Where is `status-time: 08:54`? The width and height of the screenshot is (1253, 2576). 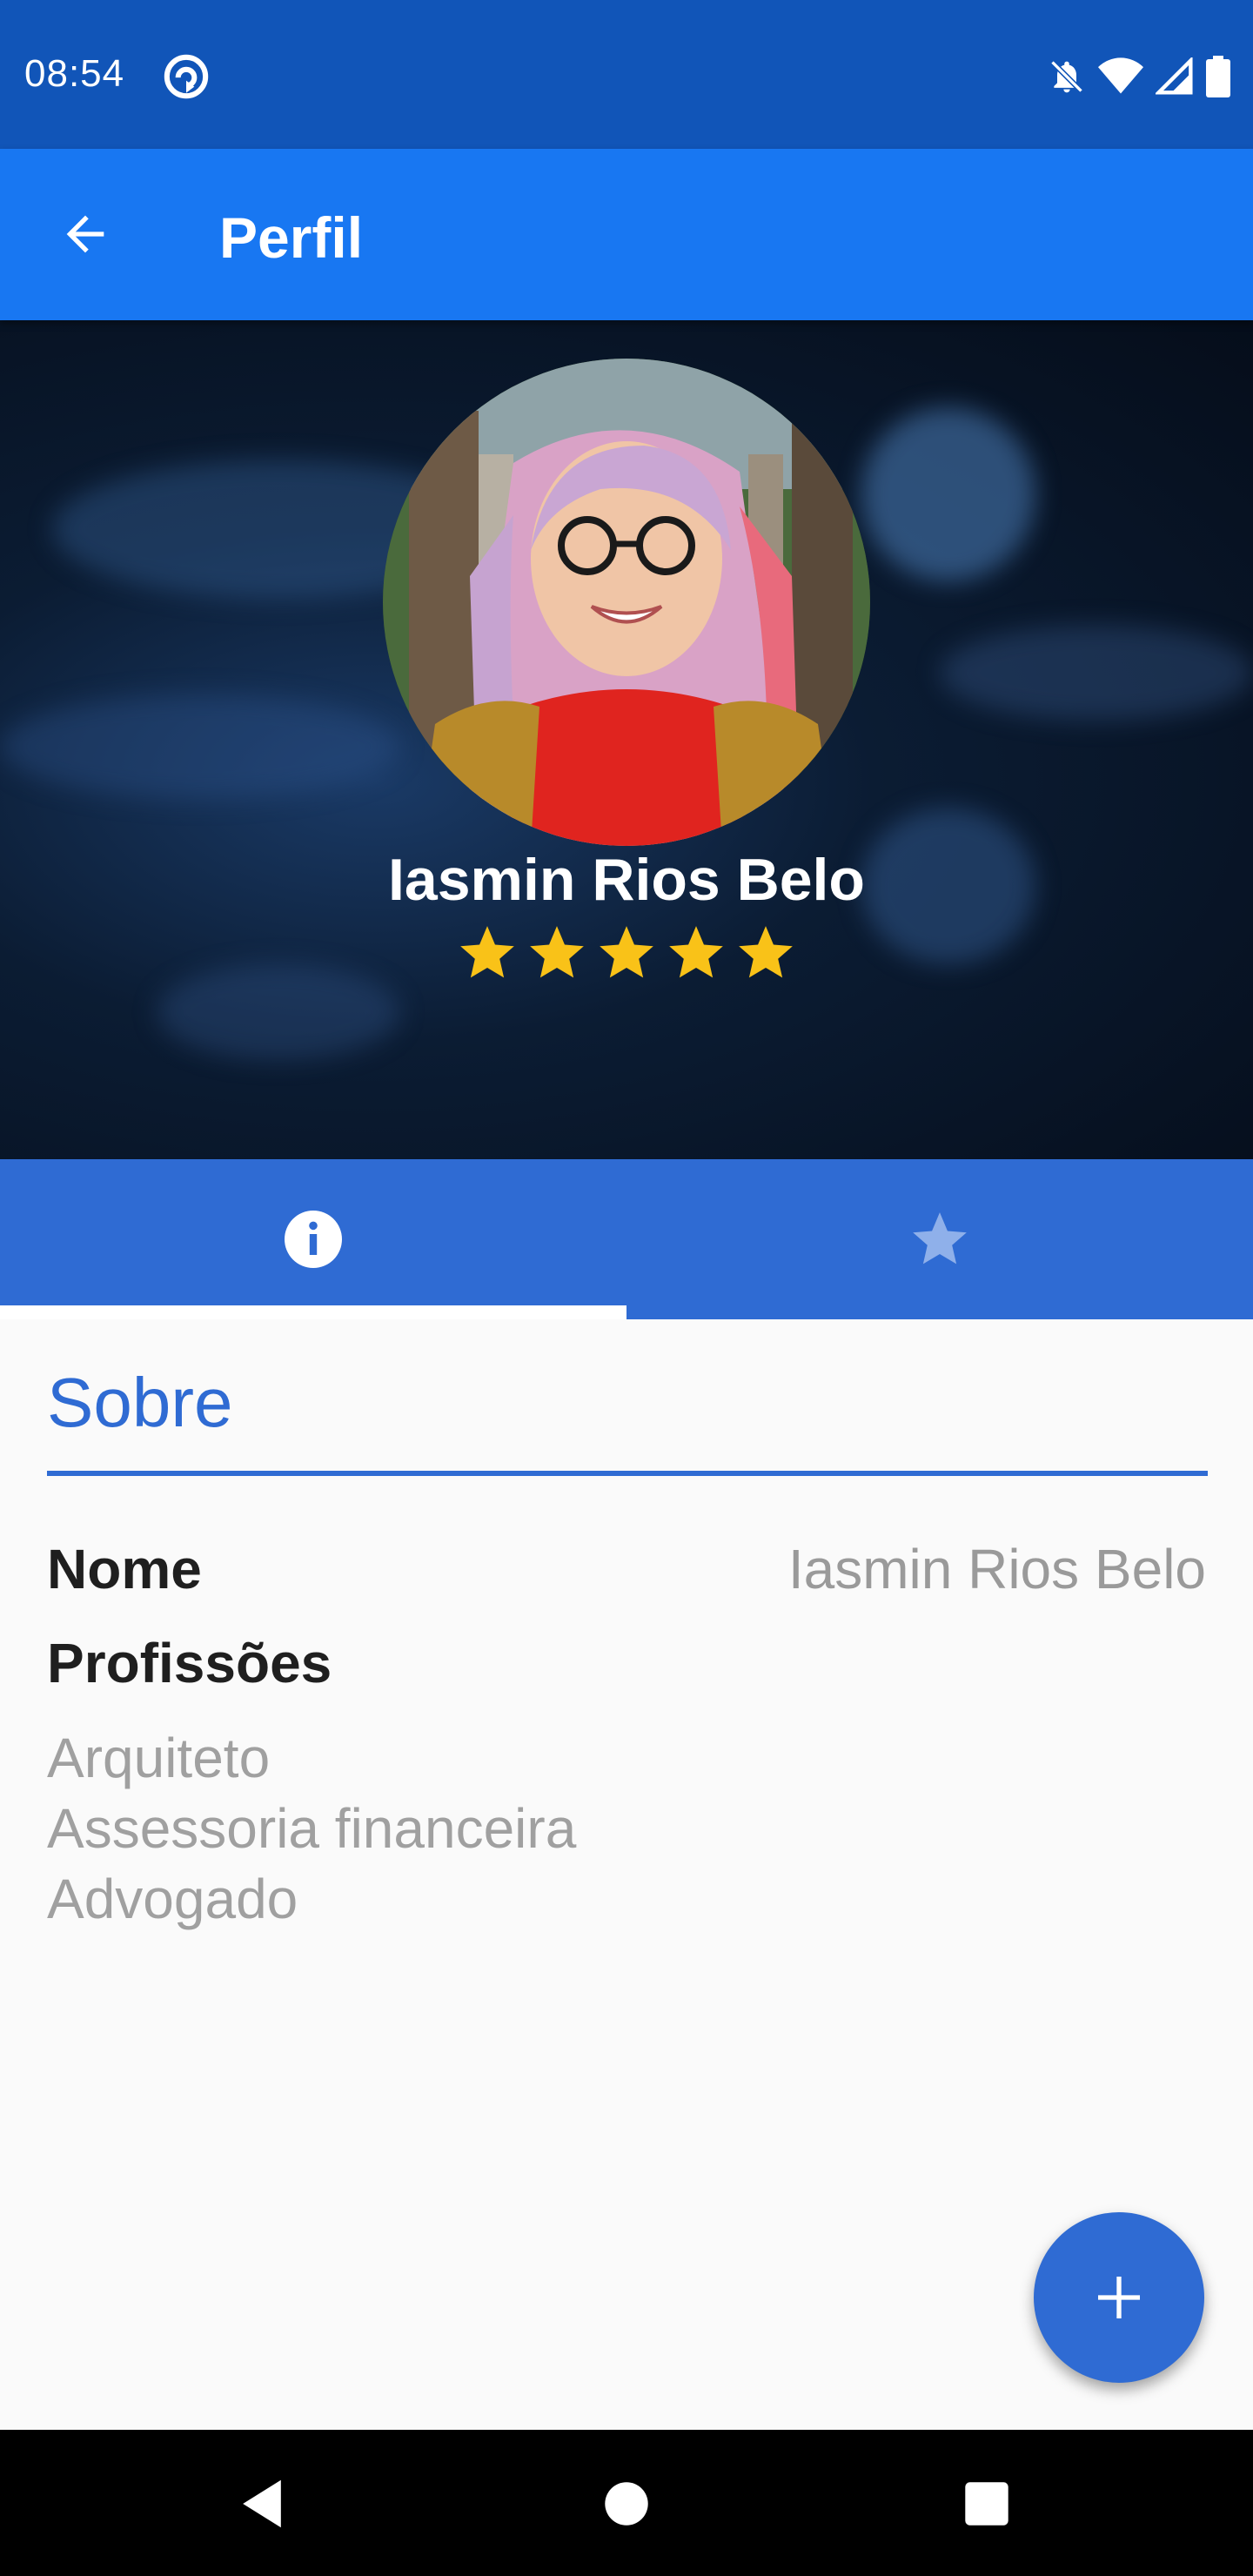
status-time: 08:54 is located at coordinates (74, 73).